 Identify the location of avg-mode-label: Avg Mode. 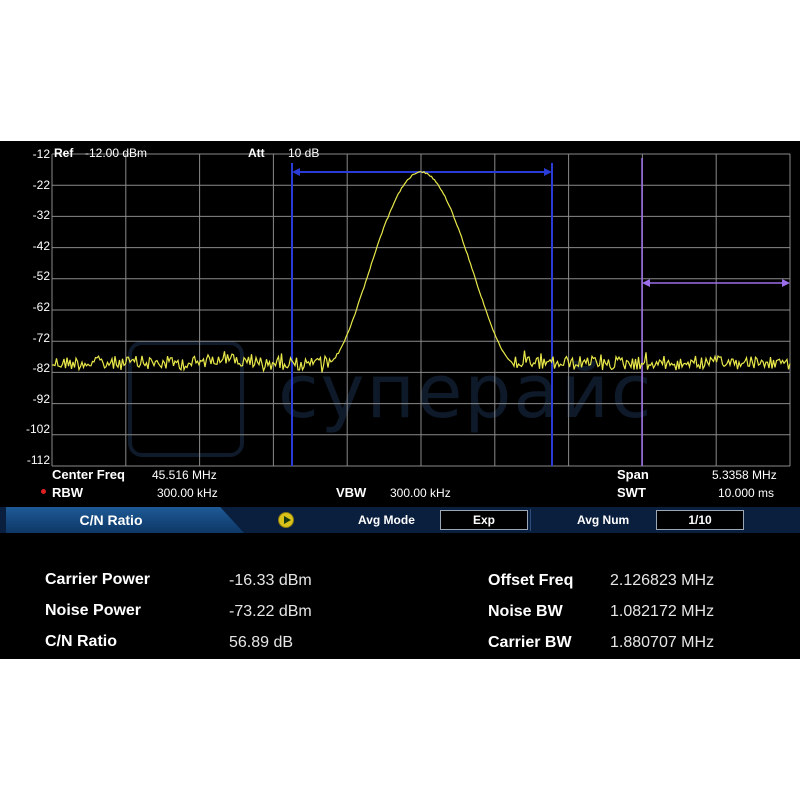
(386, 520).